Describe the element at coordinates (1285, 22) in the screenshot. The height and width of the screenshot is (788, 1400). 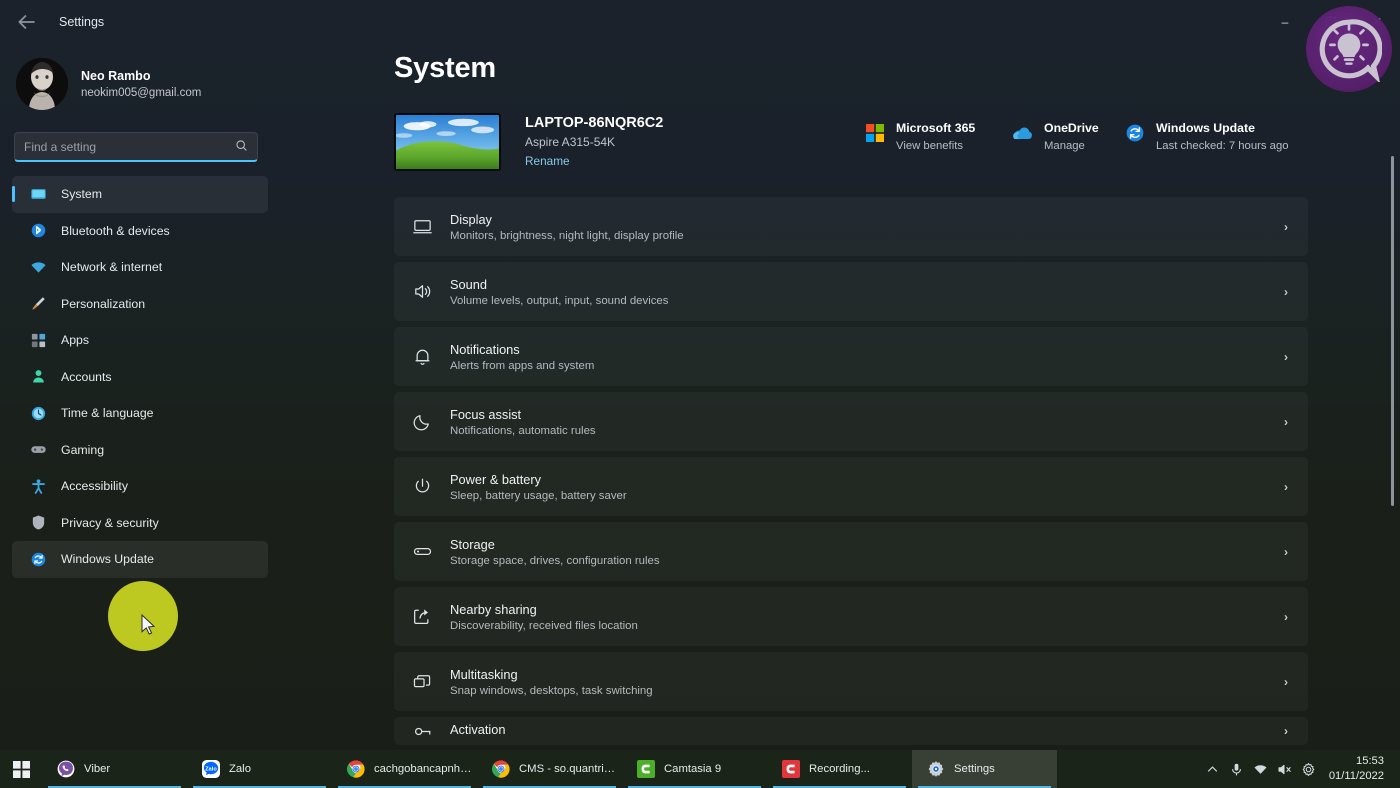
I see `minimize-button: –` at that location.